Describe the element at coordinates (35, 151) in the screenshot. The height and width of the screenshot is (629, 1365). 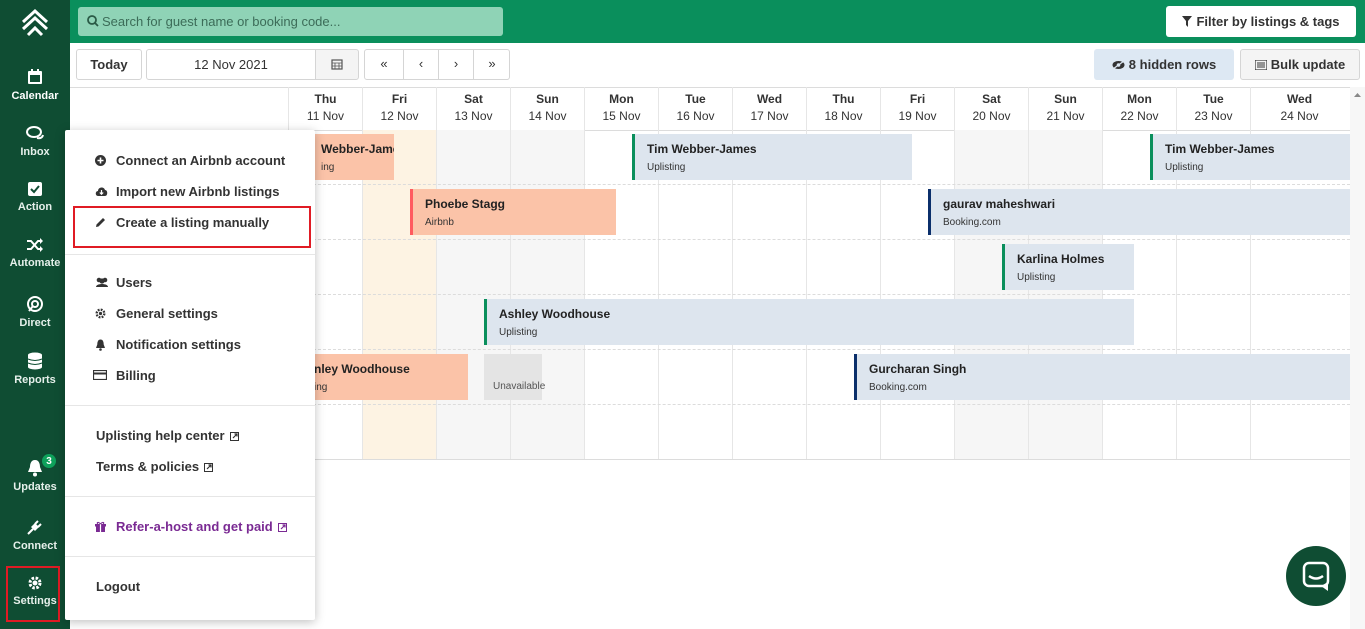
I see `sidebar-item-inbox: Inbox` at that location.